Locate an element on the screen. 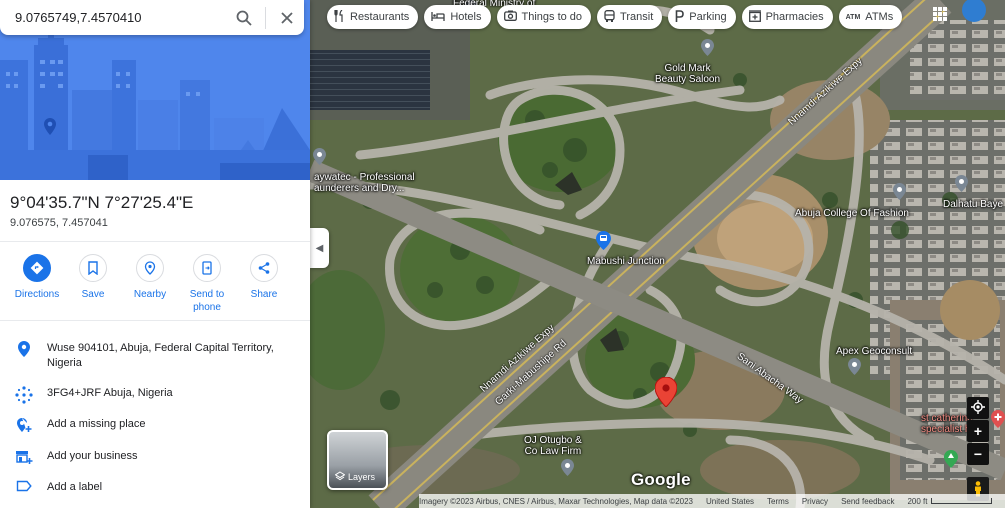  terms-link: Terms is located at coordinates (778, 501).